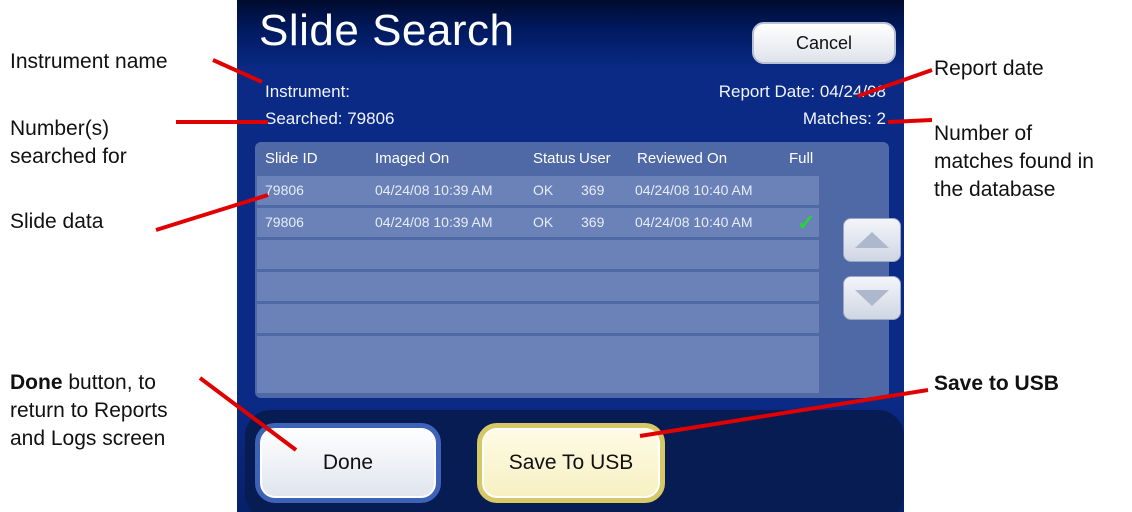 This screenshot has width=1132, height=512. Describe the element at coordinates (109, 382) in the screenshot. I see `annotation-done-rest: button, to` at that location.